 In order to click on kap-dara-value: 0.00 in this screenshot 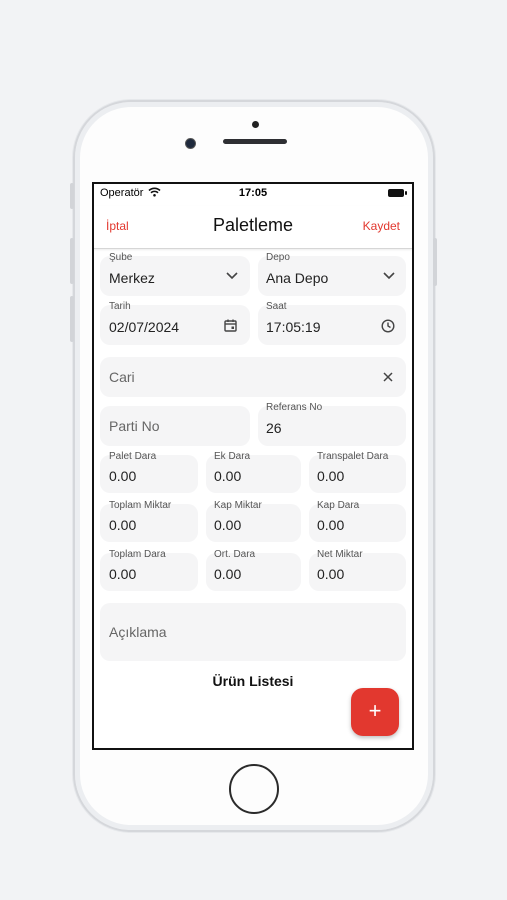, I will do `click(331, 525)`.